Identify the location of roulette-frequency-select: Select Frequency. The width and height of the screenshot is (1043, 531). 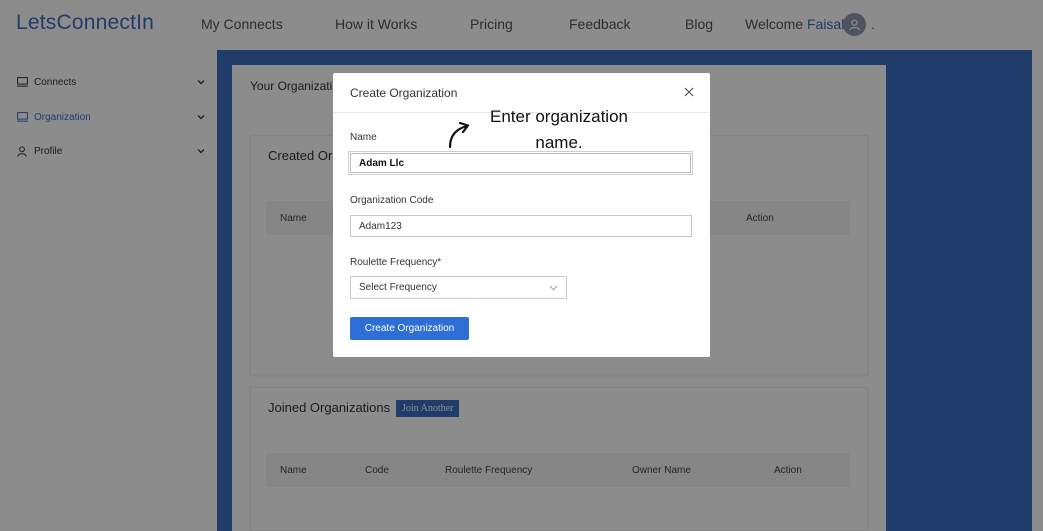
(458, 287).